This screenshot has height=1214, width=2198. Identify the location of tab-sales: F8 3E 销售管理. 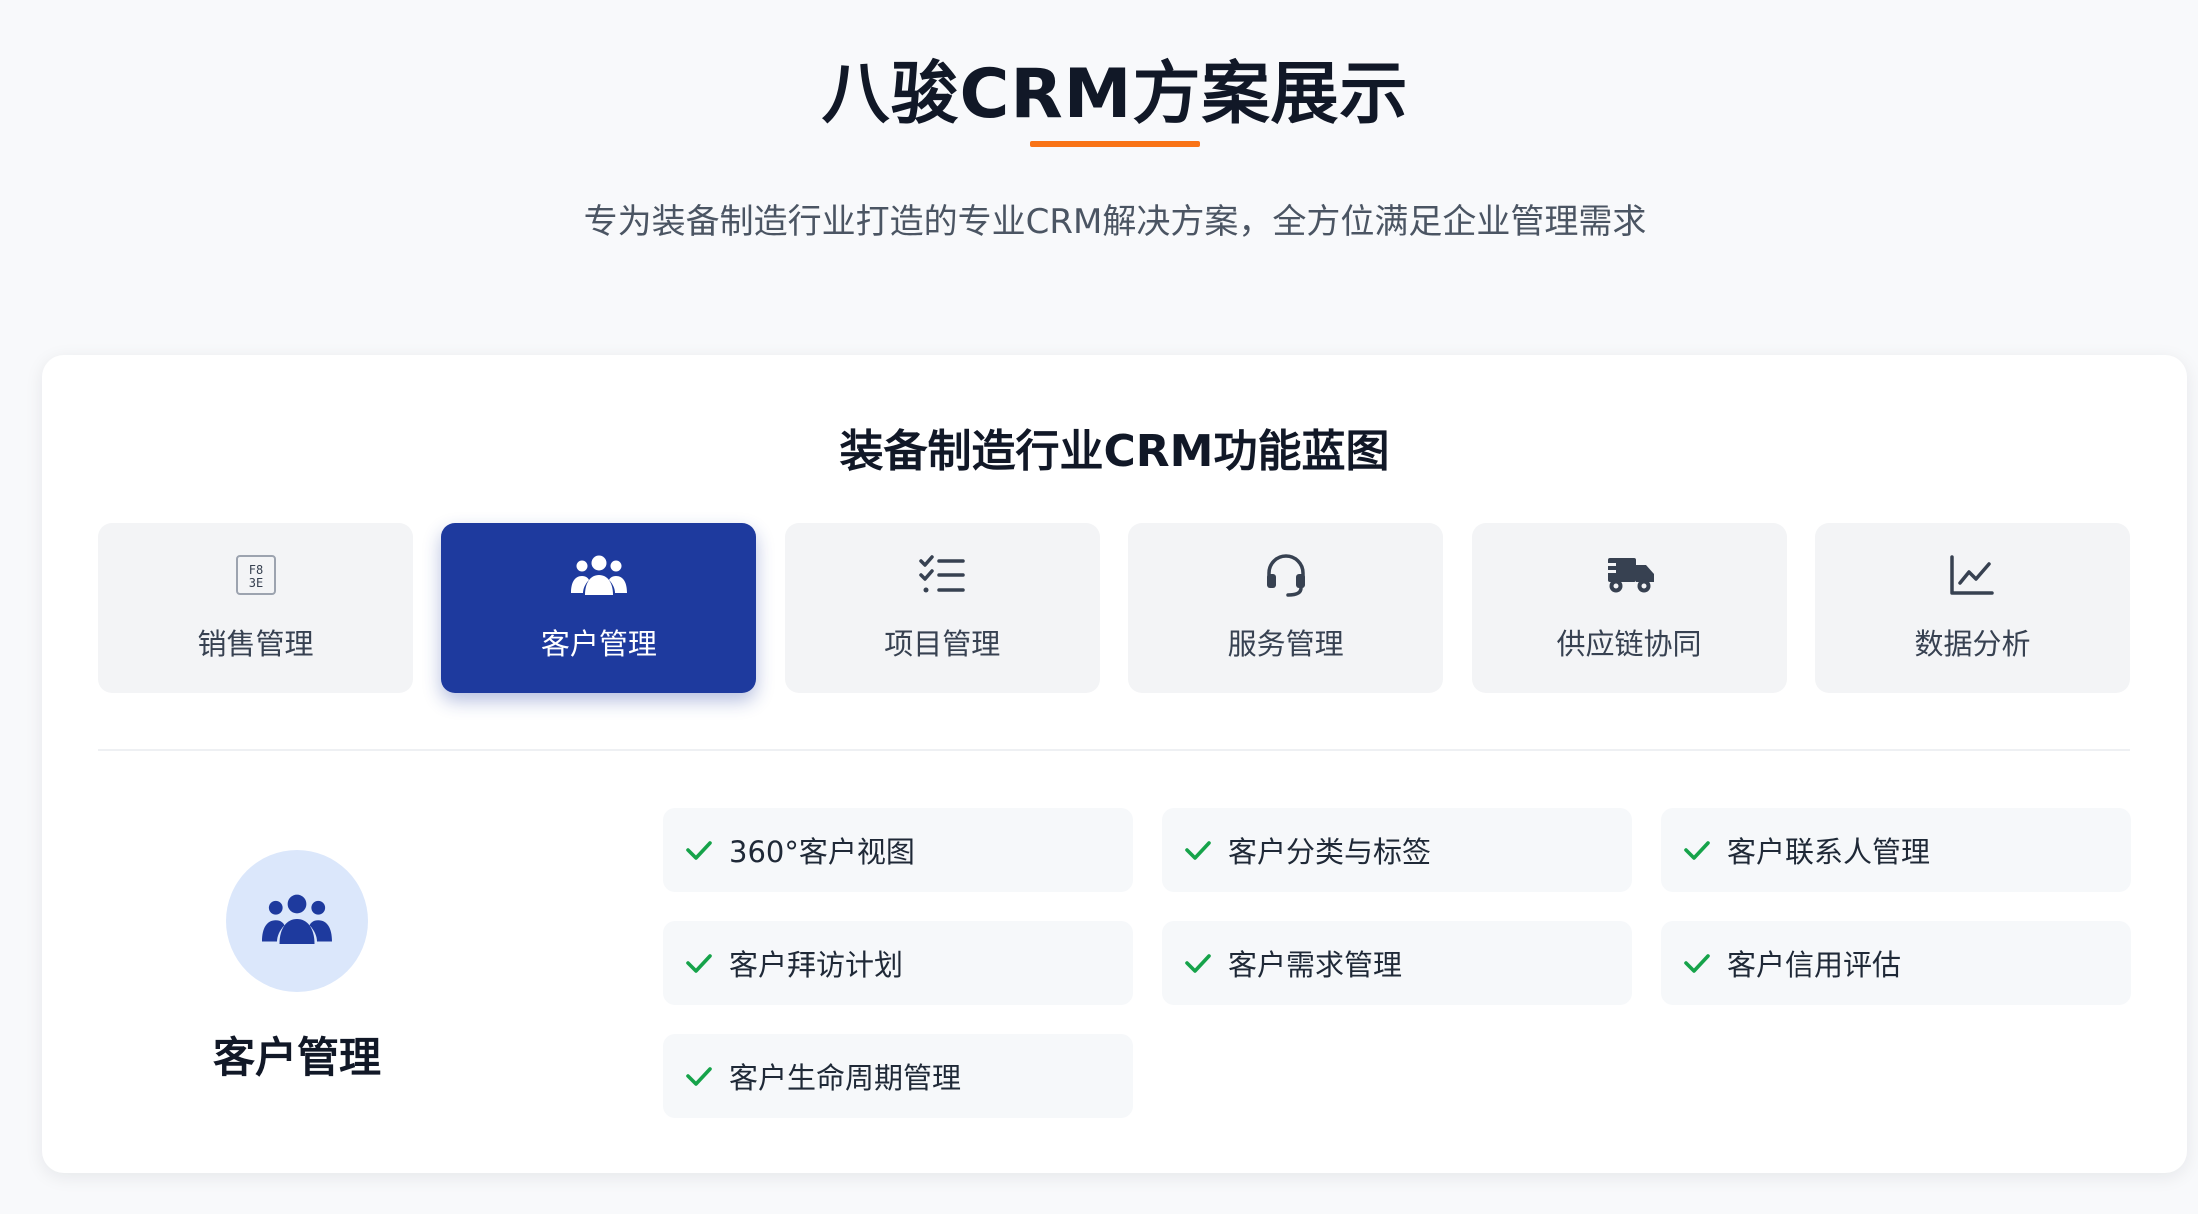
(255, 608).